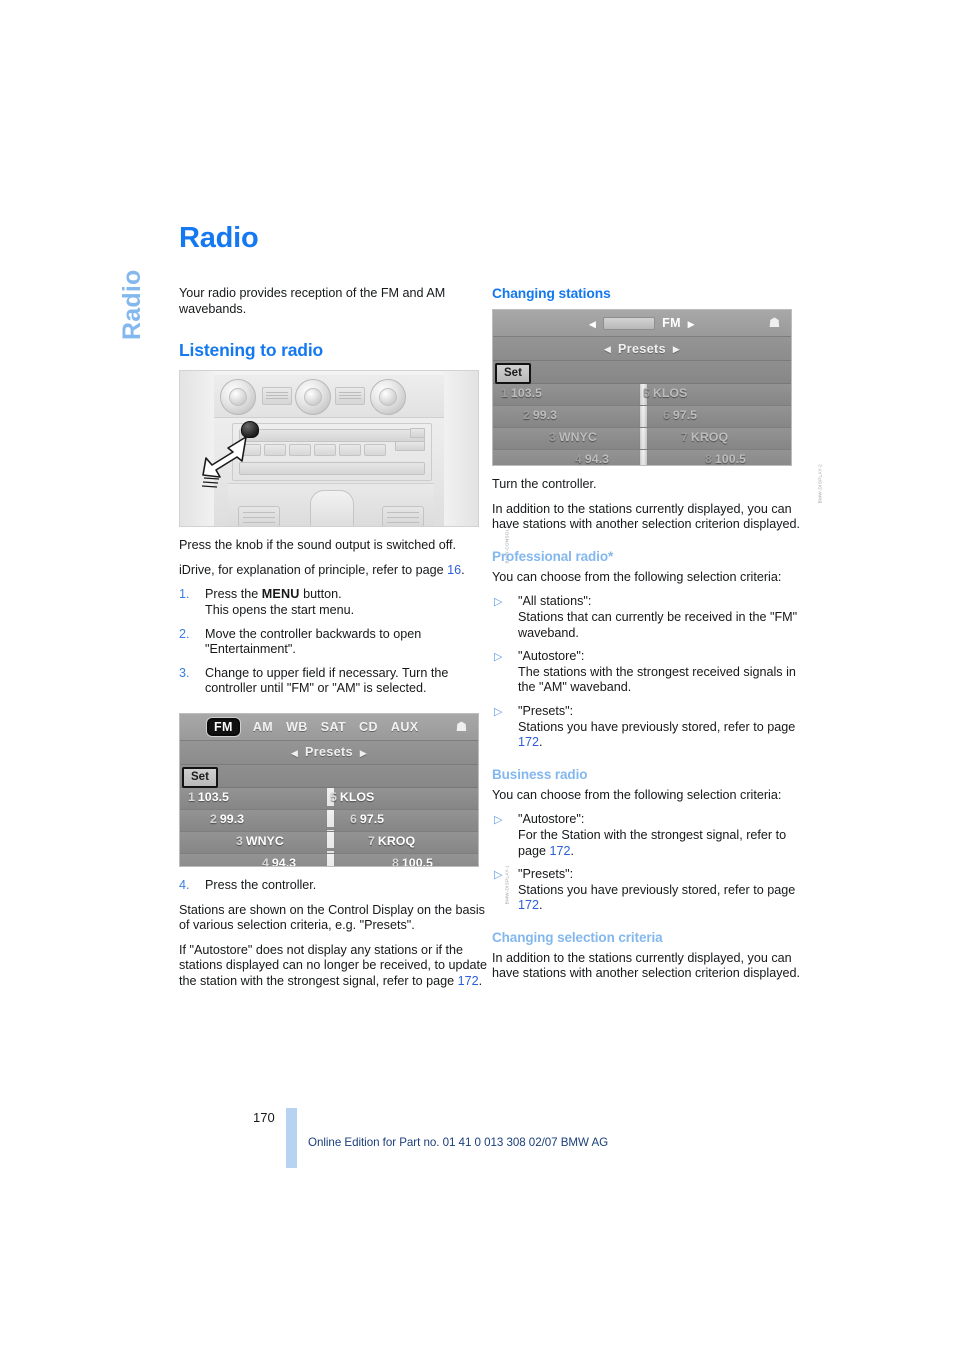 The height and width of the screenshot is (1351, 954). Describe the element at coordinates (219, 238) in the screenshot. I see `page-title: Radio` at that location.